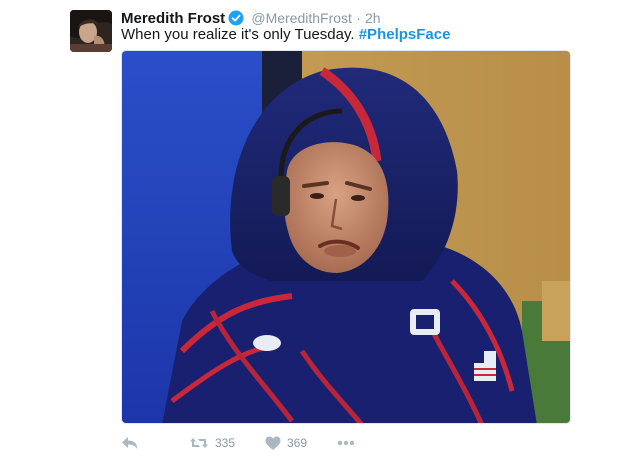  Describe the element at coordinates (273, 443) in the screenshot. I see `heart-icon` at that location.